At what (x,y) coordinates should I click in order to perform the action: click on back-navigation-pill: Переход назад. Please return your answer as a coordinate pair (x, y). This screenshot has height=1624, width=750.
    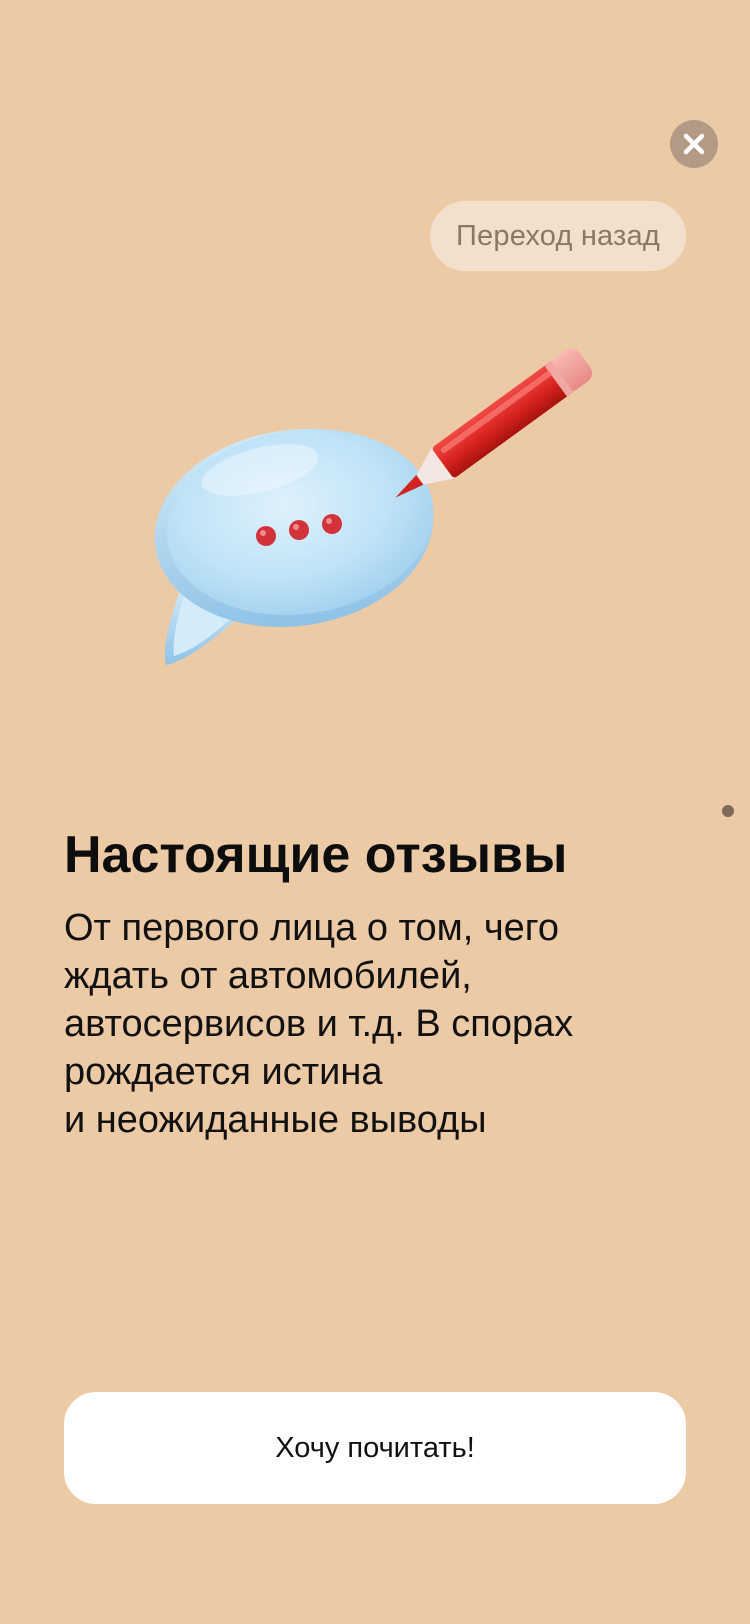
    Looking at the image, I should click on (558, 236).